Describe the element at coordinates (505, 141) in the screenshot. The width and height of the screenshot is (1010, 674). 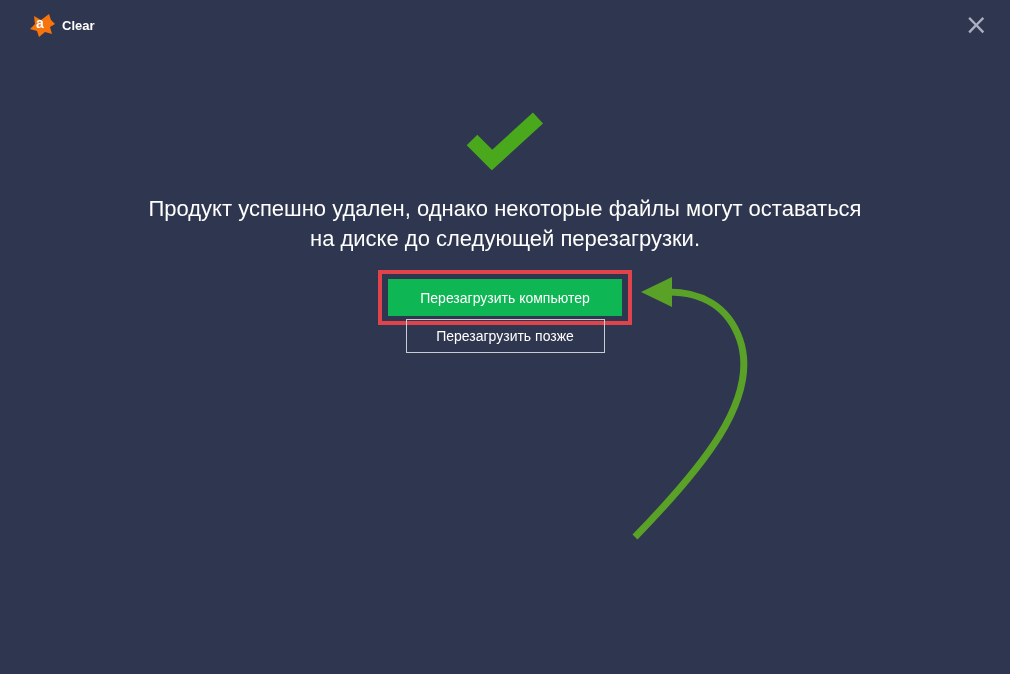
I see `checkmark-icon` at that location.